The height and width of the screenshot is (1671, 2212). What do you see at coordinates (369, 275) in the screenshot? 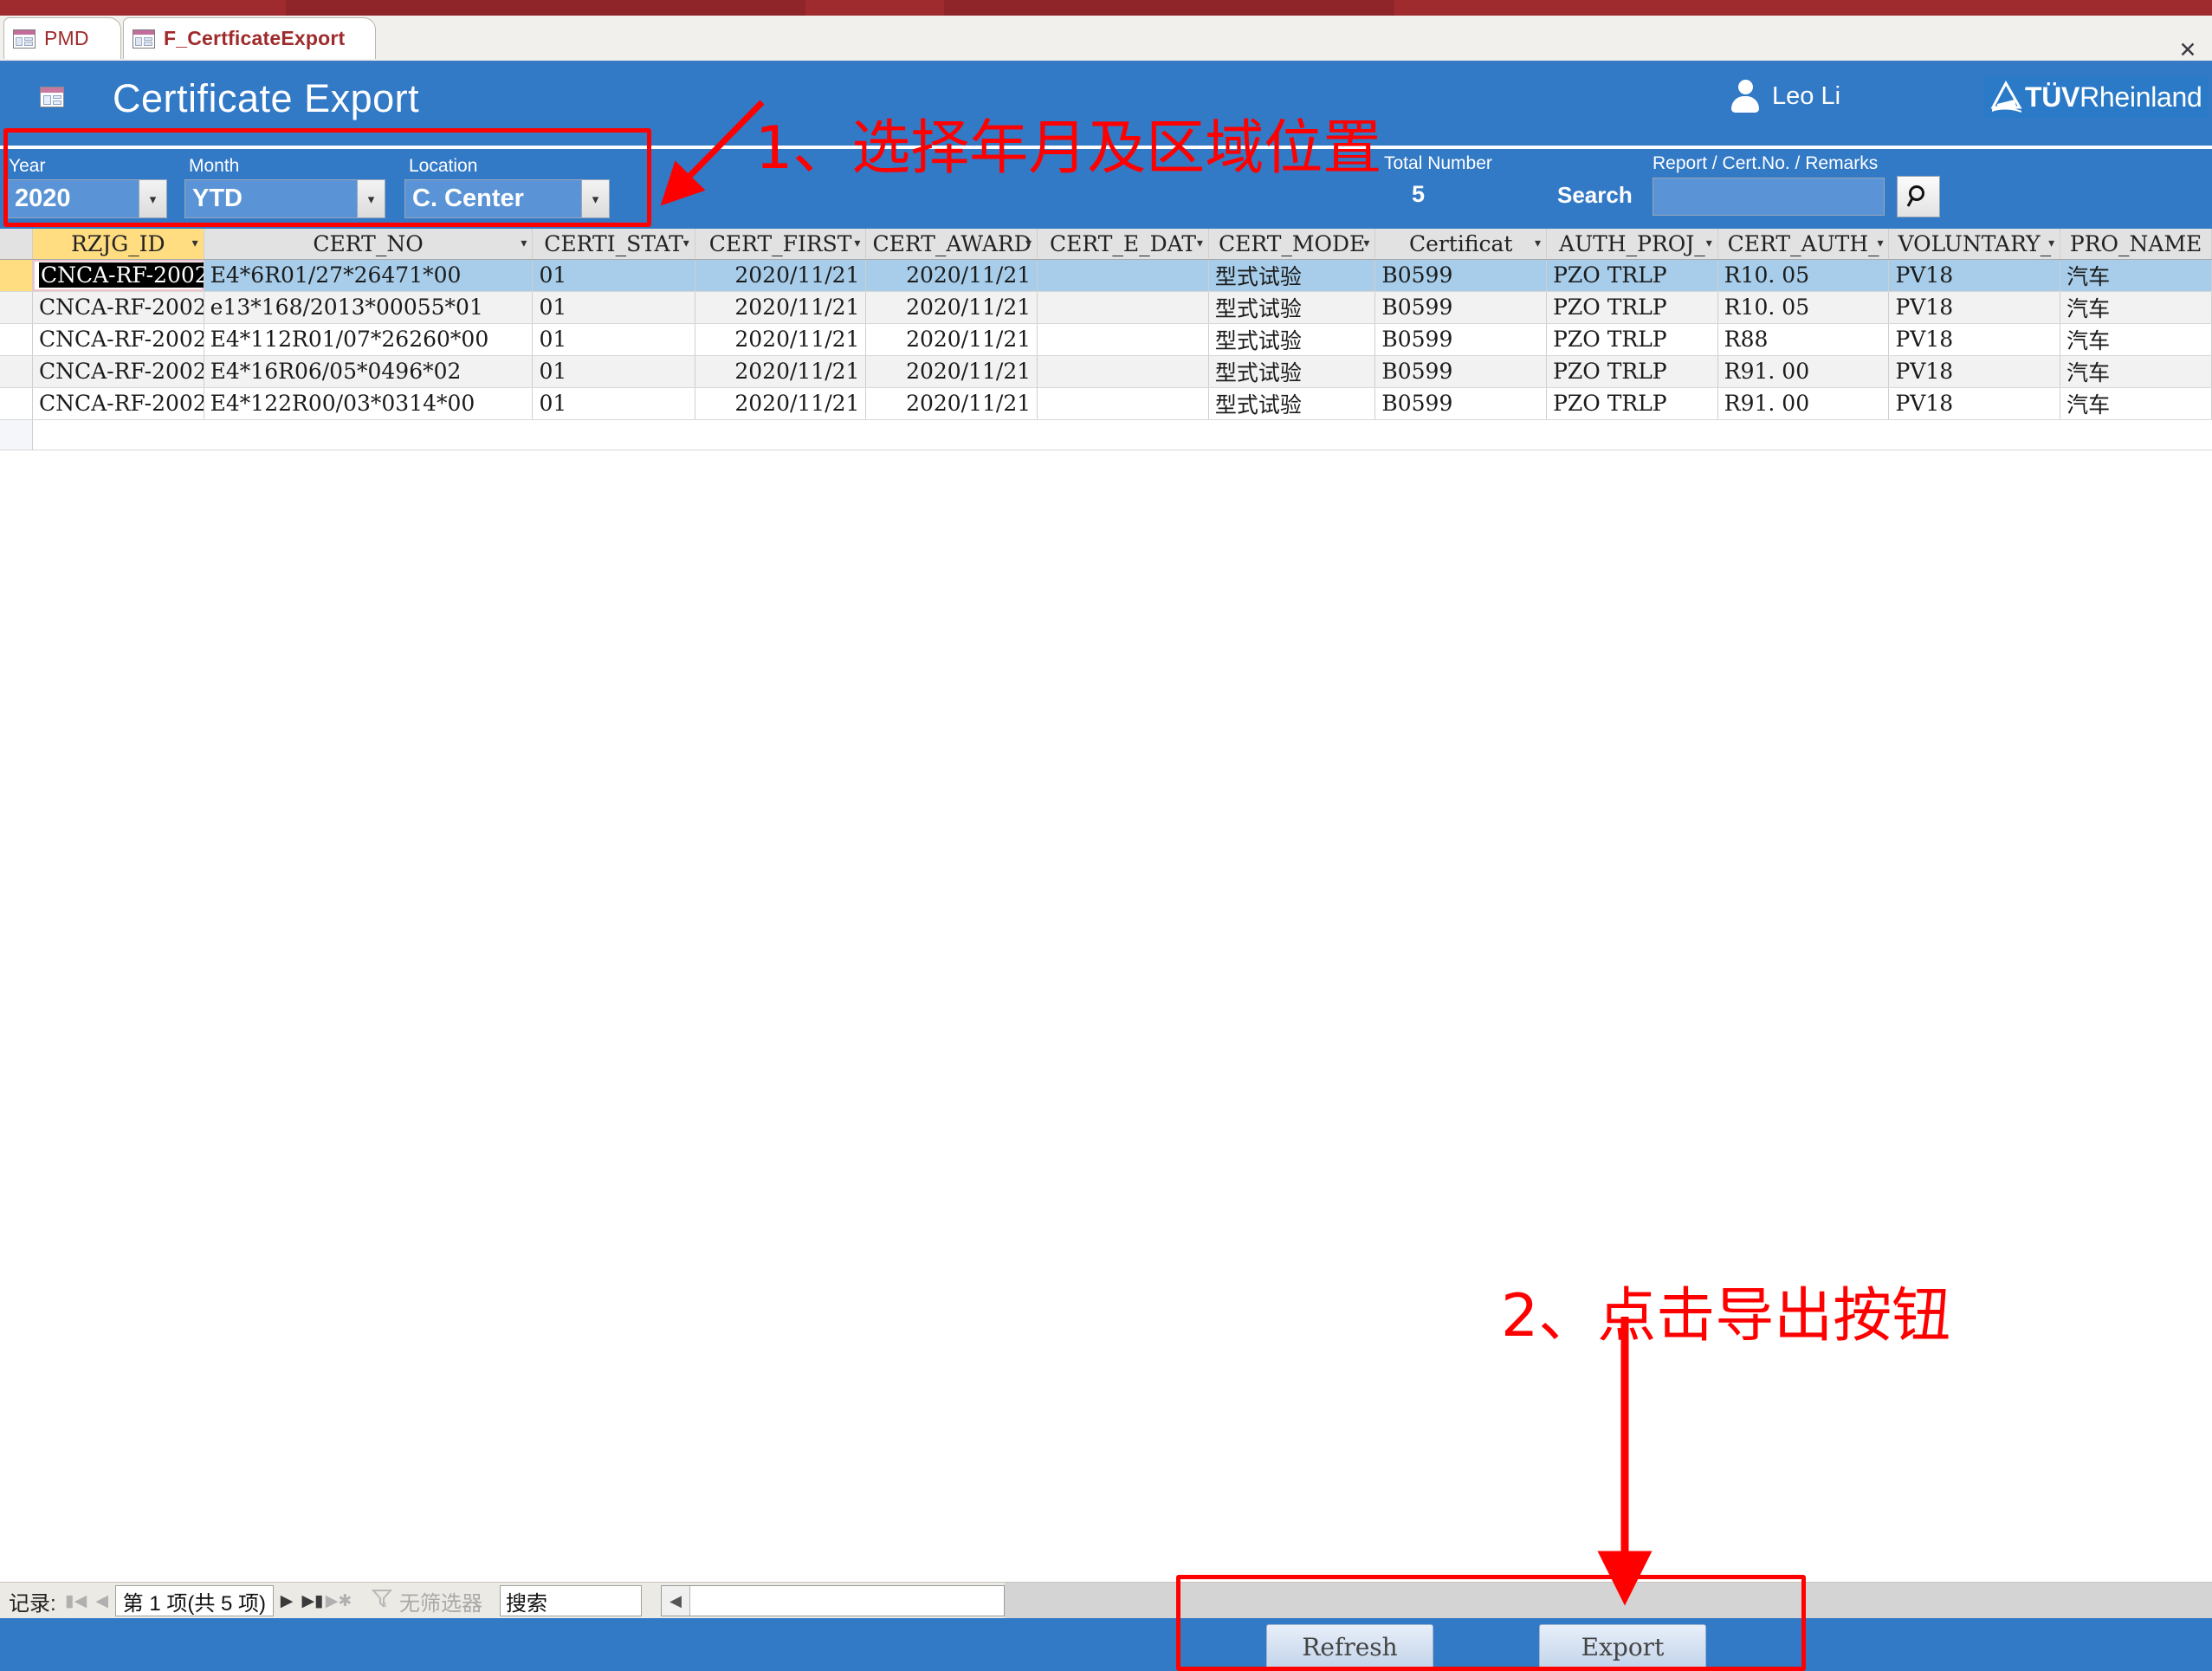
I see `cell-cert_no: E4*6R01/27*26471*00` at bounding box center [369, 275].